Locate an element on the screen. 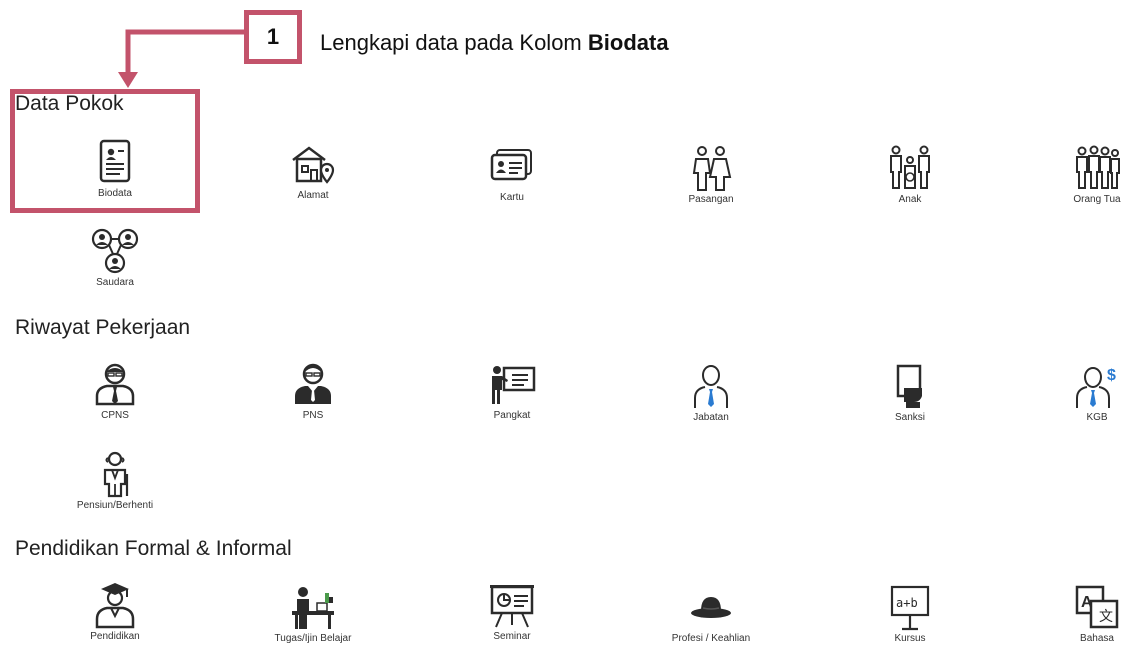 This screenshot has height=654, width=1141. tile-cpns: CPNS is located at coordinates (115, 390).